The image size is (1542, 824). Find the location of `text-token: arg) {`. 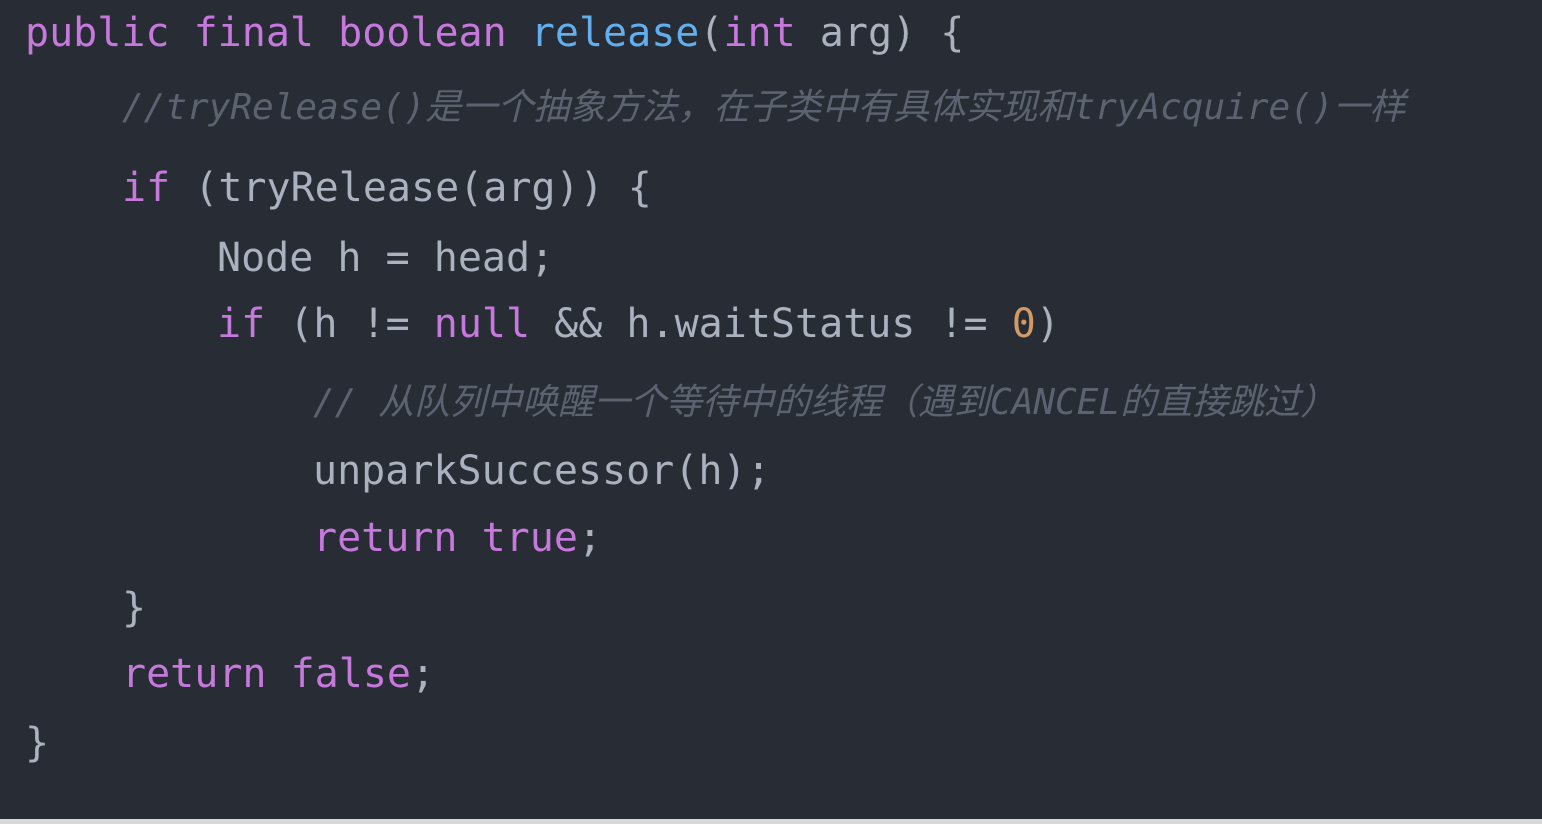

text-token: arg) { is located at coordinates (880, 33).